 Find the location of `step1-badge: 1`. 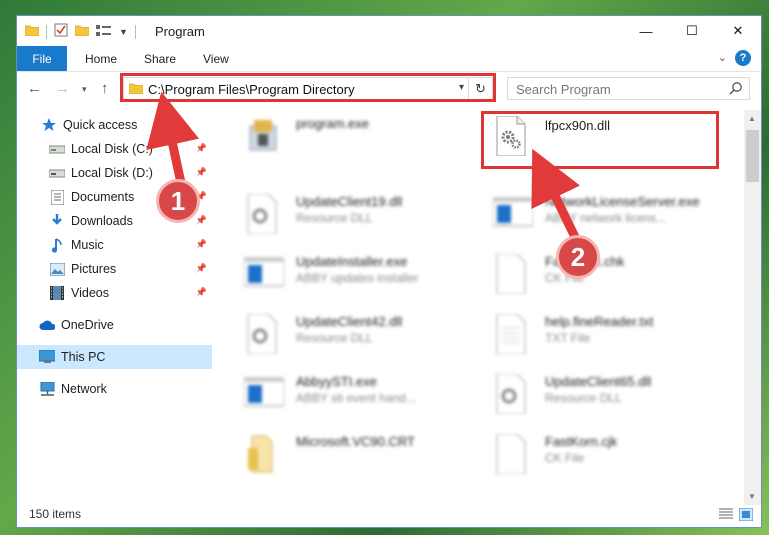

step1-badge: 1 is located at coordinates (178, 201).